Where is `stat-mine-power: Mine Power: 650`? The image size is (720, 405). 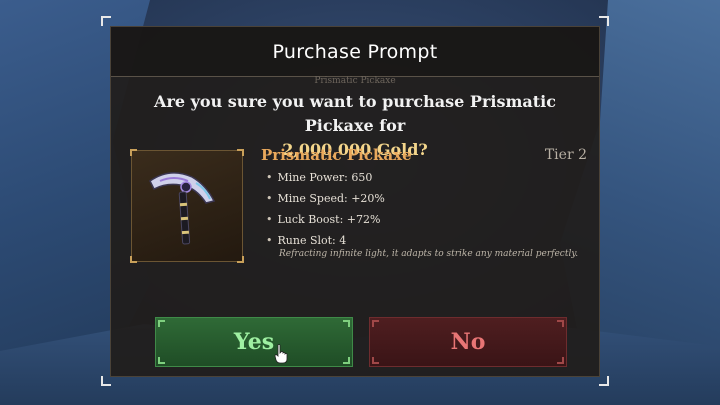
stat-mine-power: Mine Power: 650 is located at coordinates (325, 177).